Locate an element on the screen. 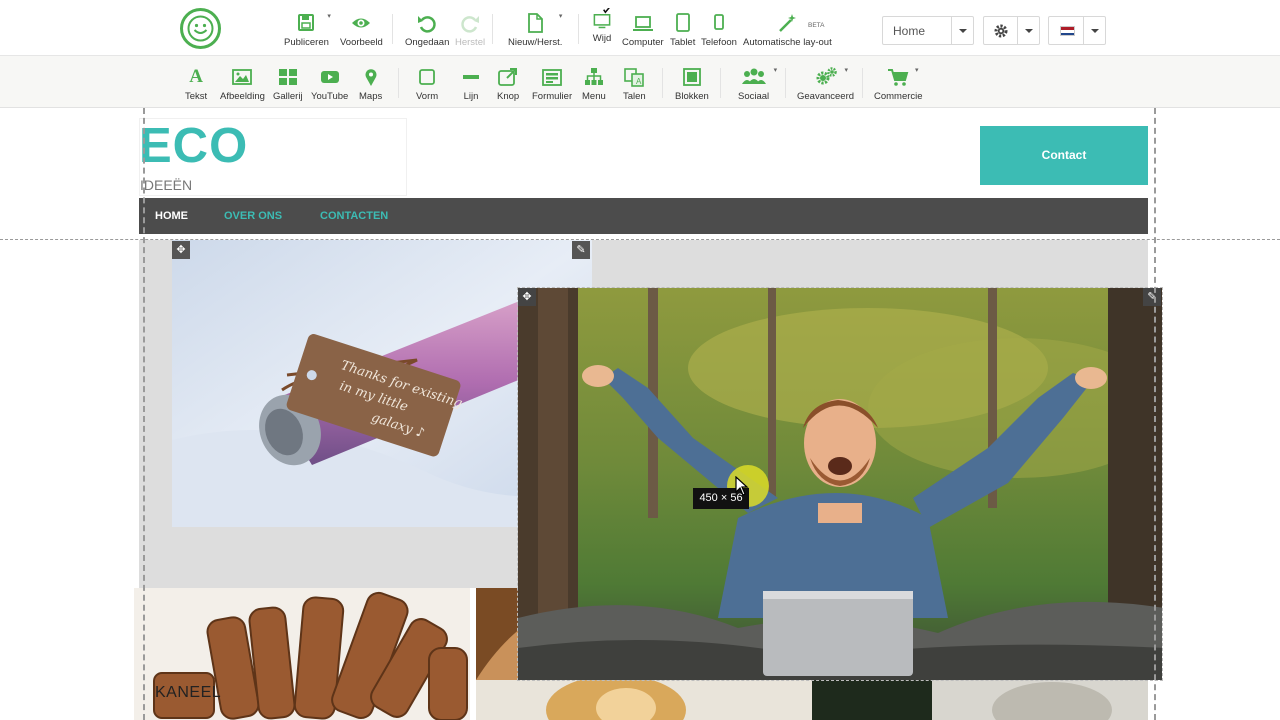 This screenshot has width=1280, height=720. add-image-button: Afbeelding is located at coordinates (242, 84).